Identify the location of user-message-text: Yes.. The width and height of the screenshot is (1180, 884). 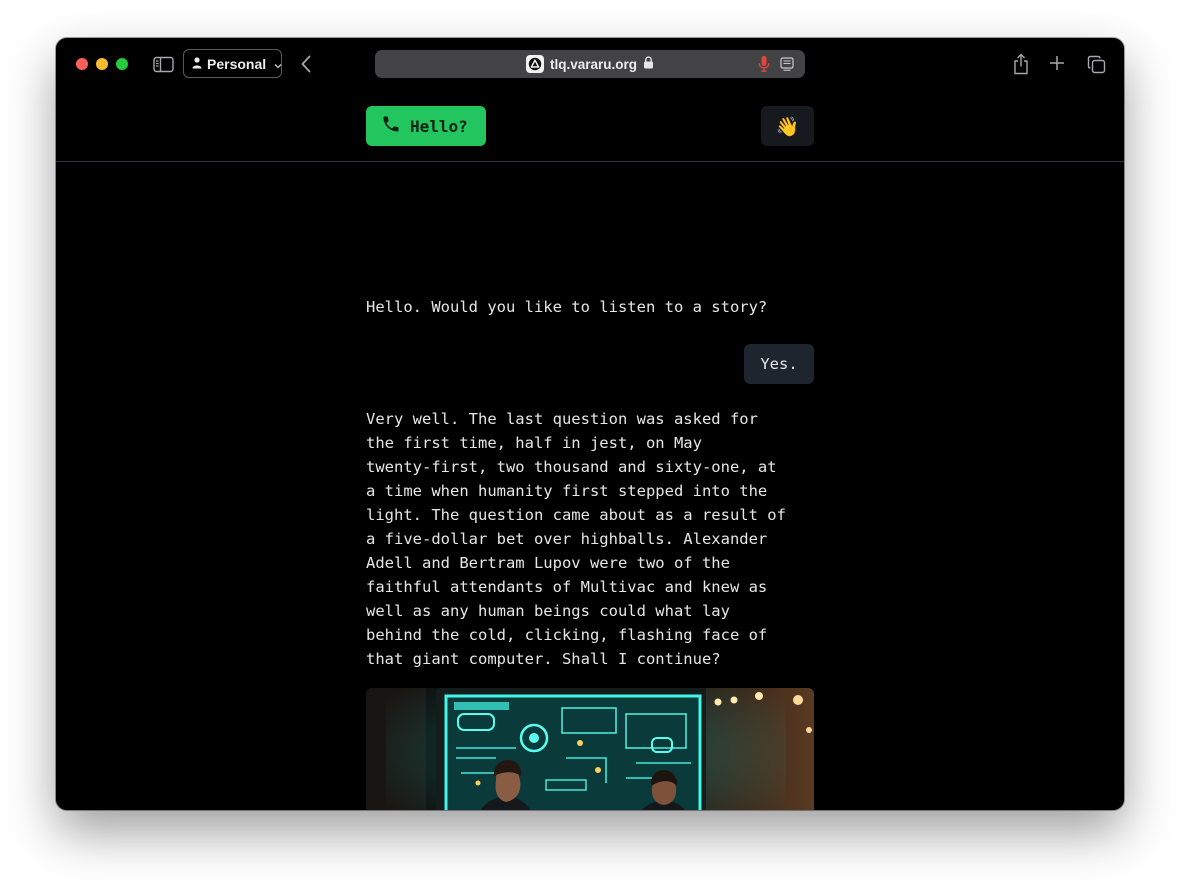
(779, 364).